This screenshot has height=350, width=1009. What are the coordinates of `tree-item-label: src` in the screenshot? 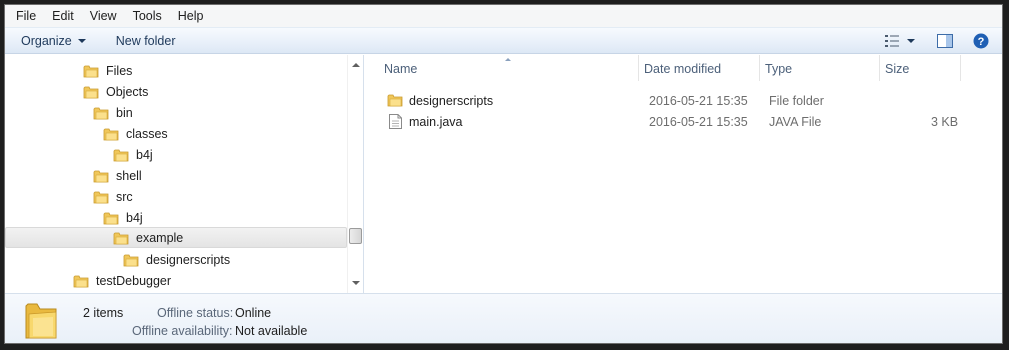 It's located at (124, 196).